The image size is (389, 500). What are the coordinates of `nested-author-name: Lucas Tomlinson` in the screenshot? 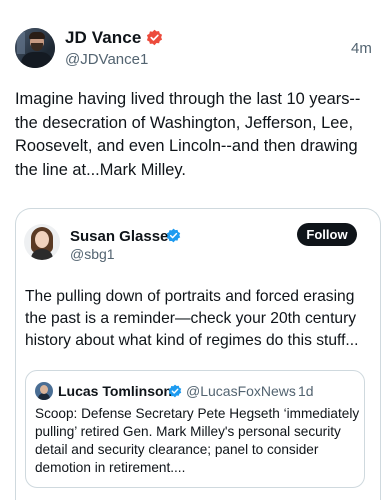 It's located at (115, 391).